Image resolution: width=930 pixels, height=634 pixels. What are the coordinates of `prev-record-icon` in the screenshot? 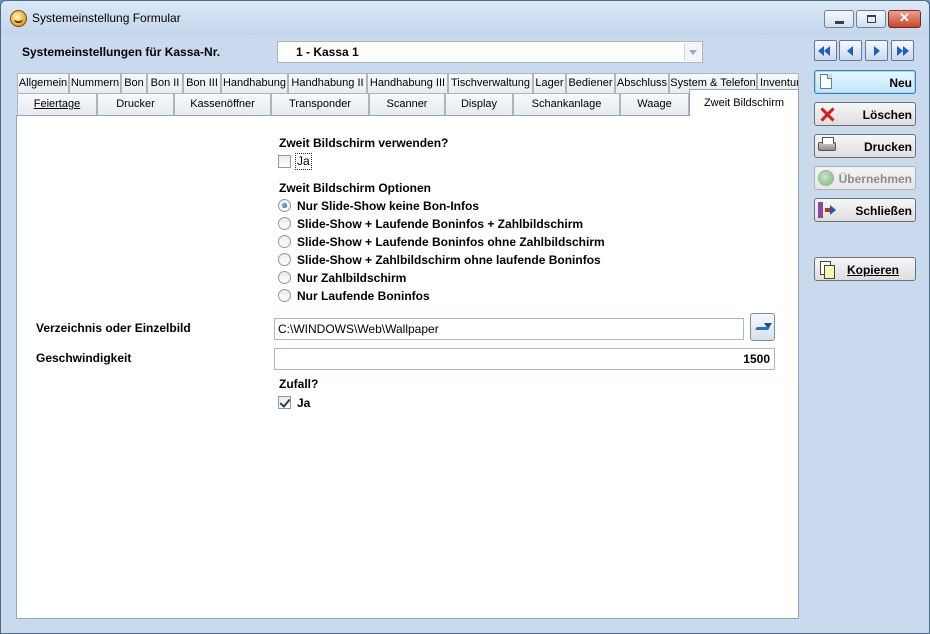 It's located at (850, 51).